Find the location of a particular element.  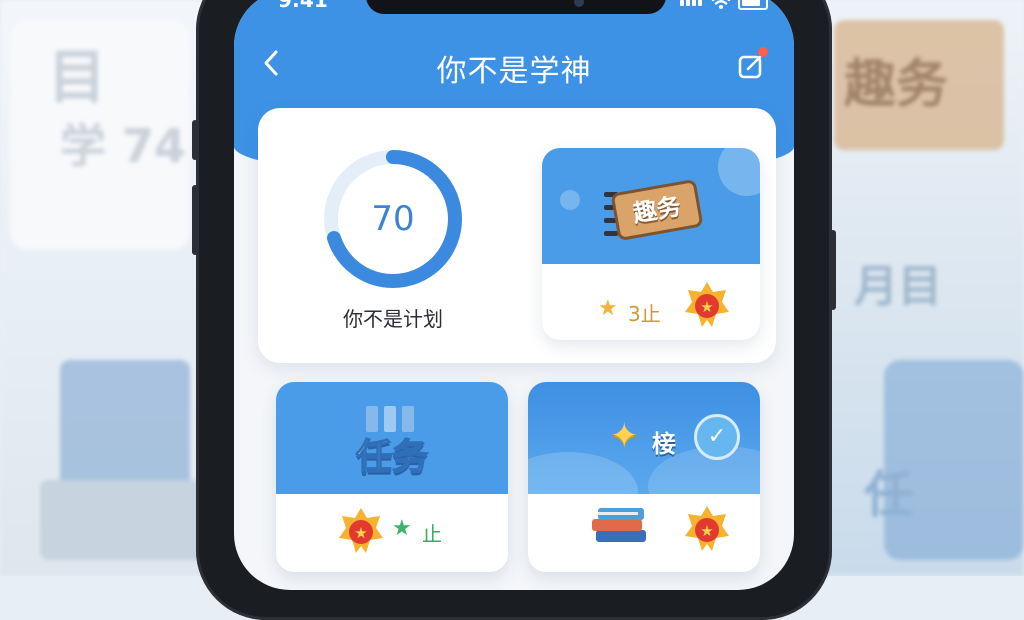

tile-title: 椄 is located at coordinates (664, 444).